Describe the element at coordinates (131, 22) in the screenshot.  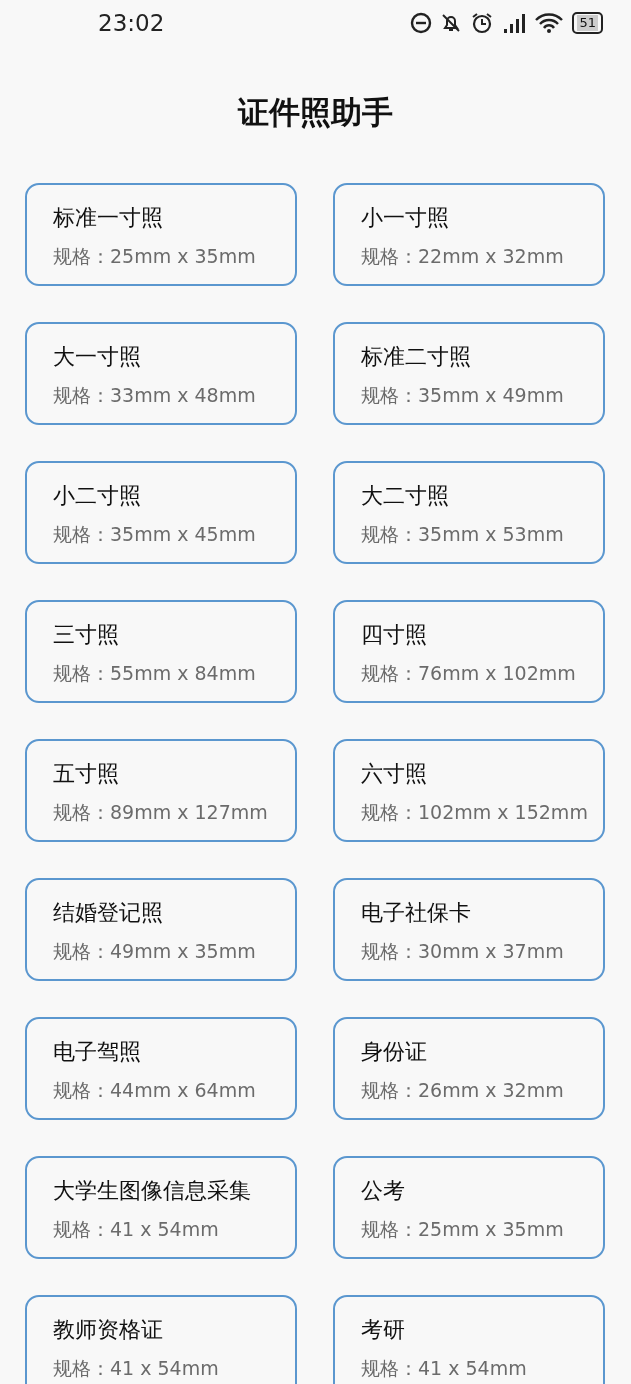
I see `status-time: 23:02` at that location.